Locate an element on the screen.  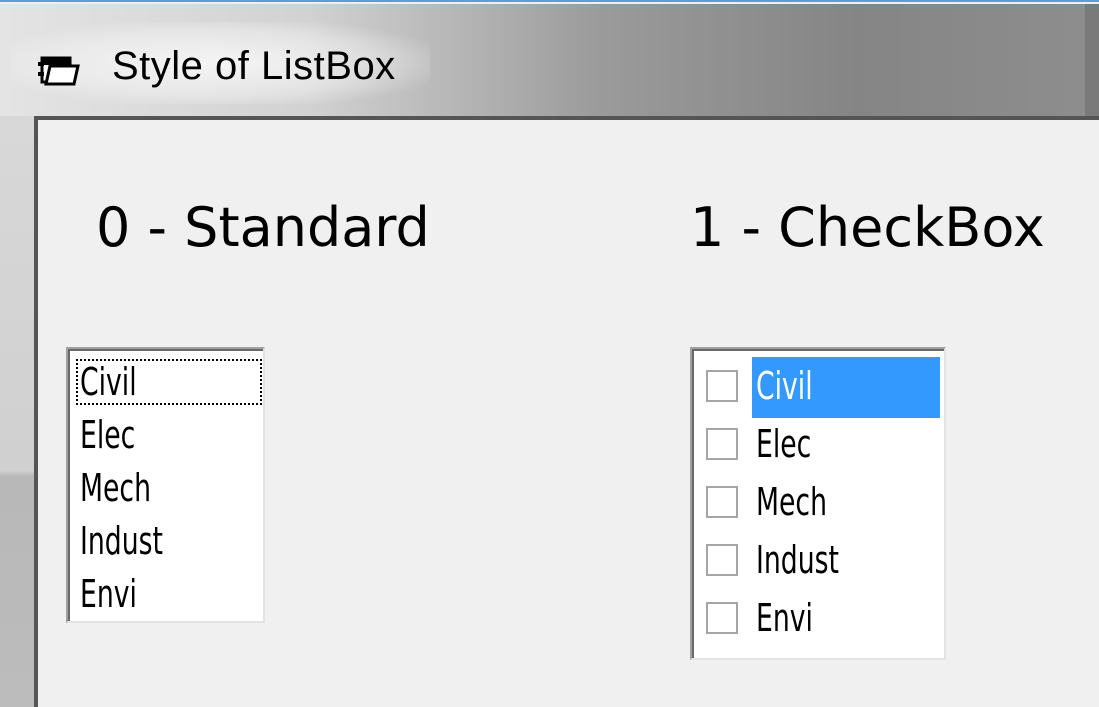
checkbox-listbox-inner: Civil Elec Mech Indust Envi is located at coordinates (818, 503).